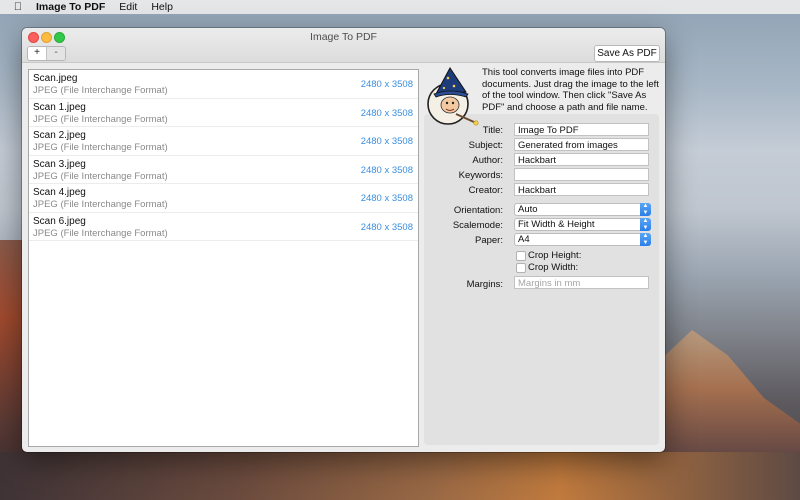  What do you see at coordinates (581, 144) in the screenshot?
I see `subject-field: Generated from images` at bounding box center [581, 144].